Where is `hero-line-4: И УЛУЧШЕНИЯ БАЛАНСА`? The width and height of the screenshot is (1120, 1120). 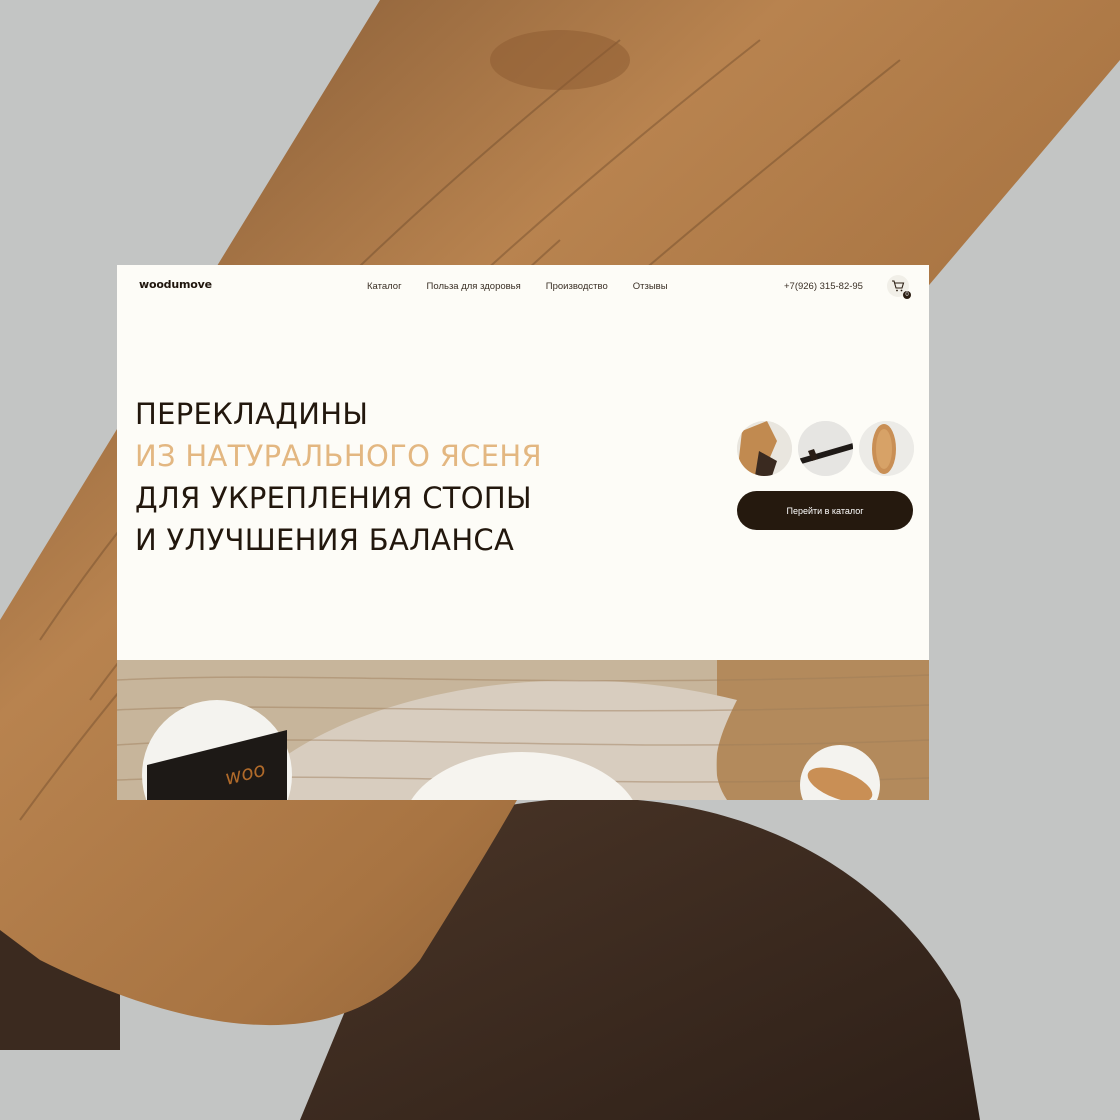
hero-line-4: И УЛУЧШЕНИЯ БАЛАНСА is located at coordinates (325, 540).